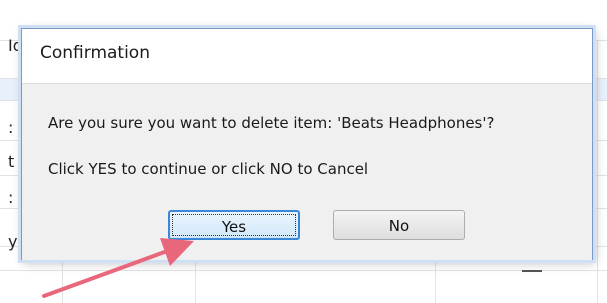 This screenshot has height=303, width=607. I want to click on yes-button: Yes, so click(234, 225).